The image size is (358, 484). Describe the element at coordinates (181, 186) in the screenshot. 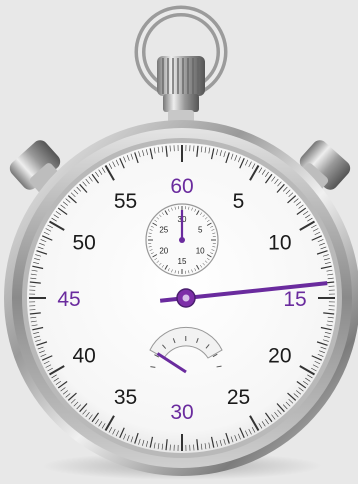

I see `dial-numeral: 60` at that location.